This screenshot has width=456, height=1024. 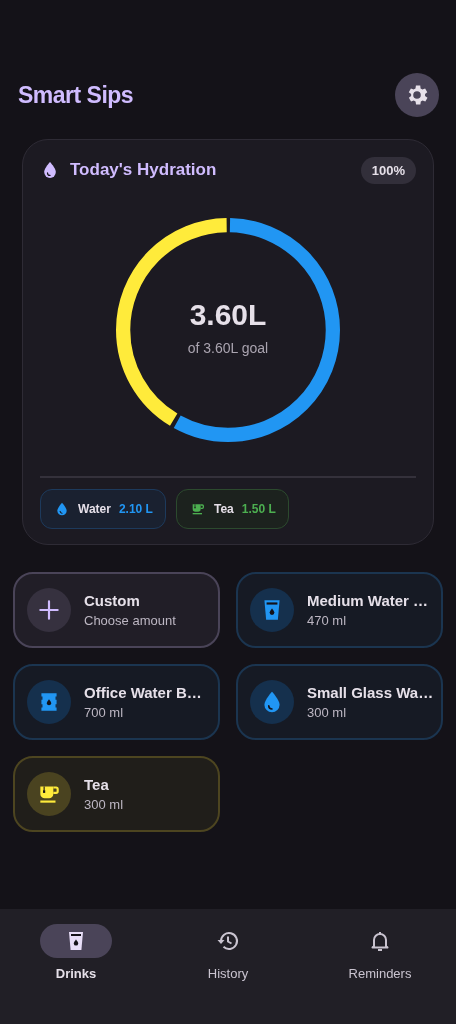 I want to click on drink-button: Office Water B… 700 ml, so click(x=116, y=702).